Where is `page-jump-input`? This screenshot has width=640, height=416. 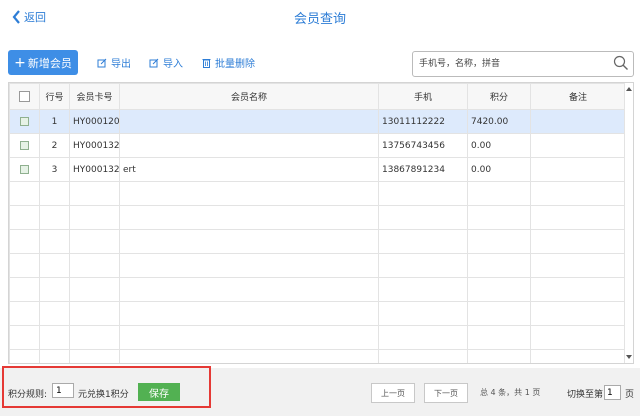
page-jump-input is located at coordinates (612, 392).